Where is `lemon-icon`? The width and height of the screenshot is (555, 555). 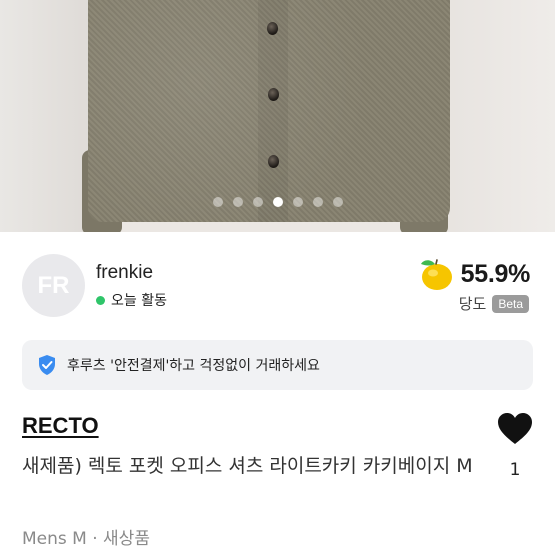 lemon-icon is located at coordinates (436, 274).